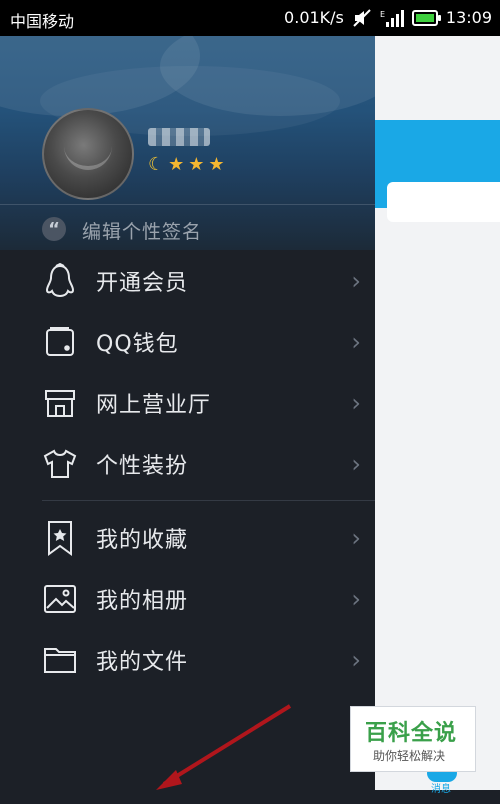 The image size is (500, 804). I want to click on quote-icon: “, so click(54, 229).